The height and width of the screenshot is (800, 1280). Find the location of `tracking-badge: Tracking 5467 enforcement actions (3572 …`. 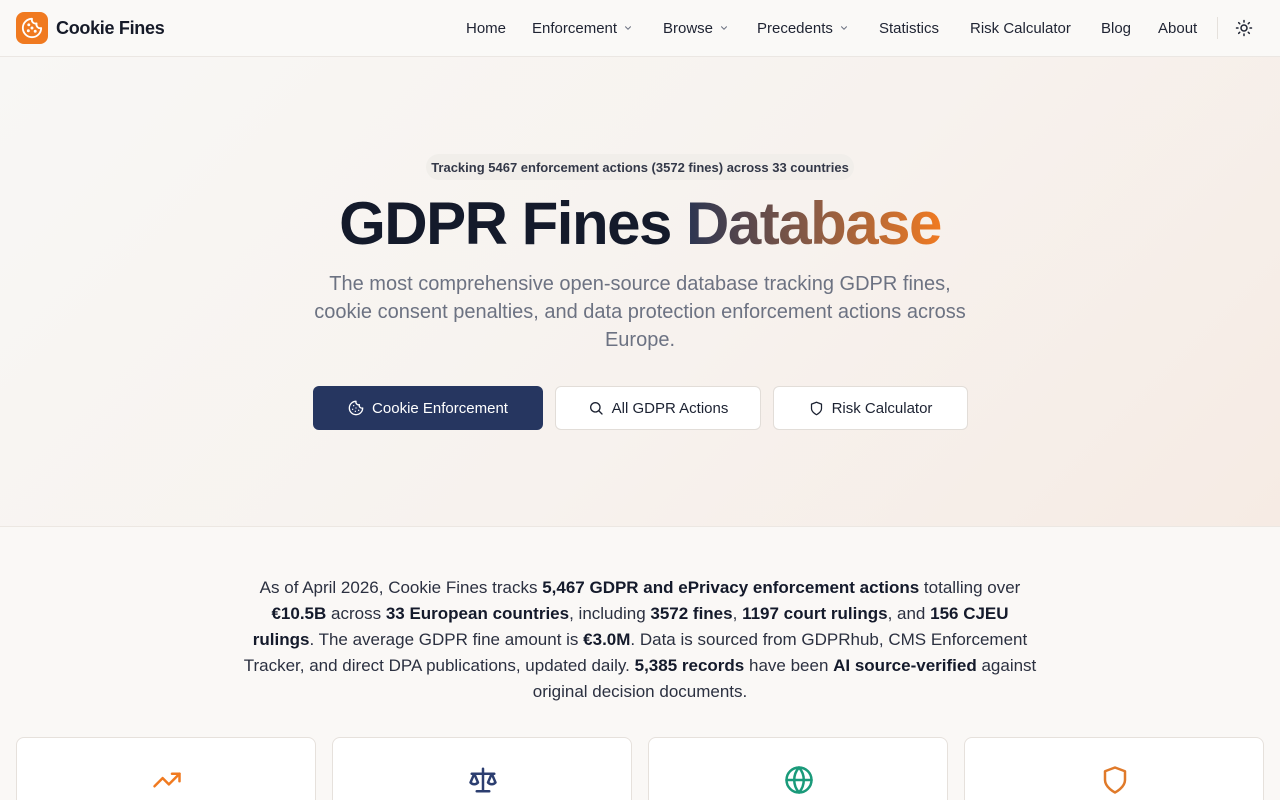

tracking-badge: Tracking 5467 enforcement actions (3572 … is located at coordinates (640, 167).